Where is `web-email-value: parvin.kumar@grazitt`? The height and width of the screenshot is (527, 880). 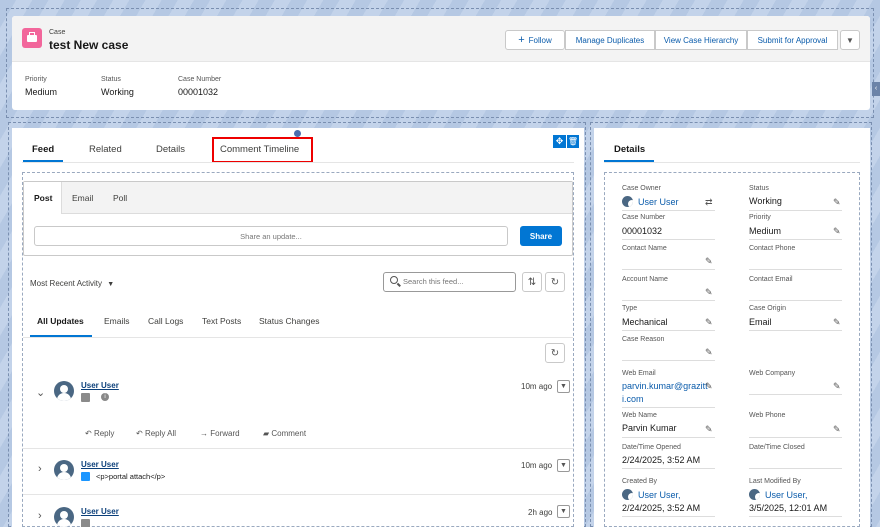
web-email-value: parvin.kumar@grazitt is located at coordinates (665, 386).